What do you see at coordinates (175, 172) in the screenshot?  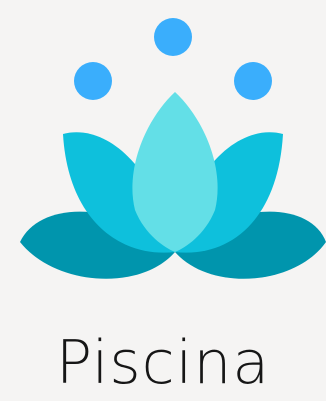 I see `center-petal` at bounding box center [175, 172].